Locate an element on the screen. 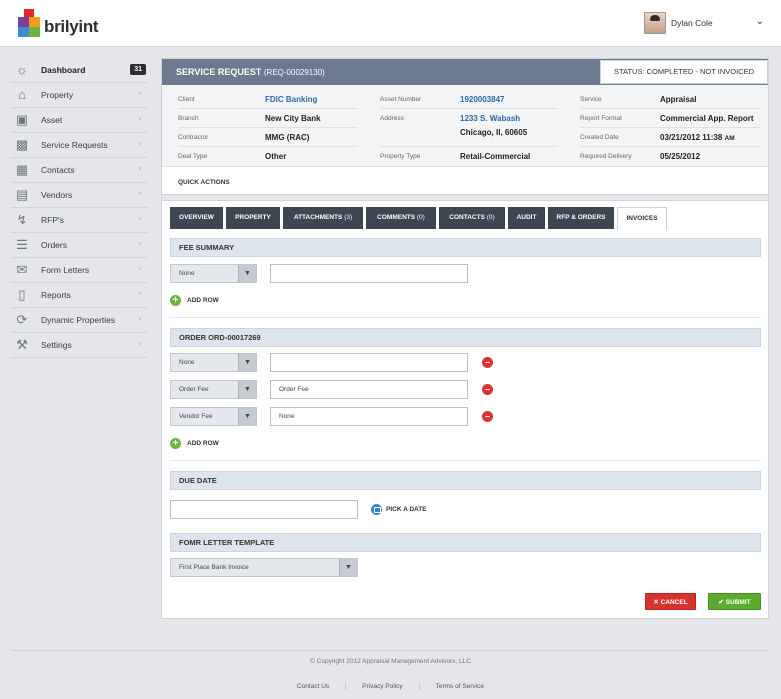  sidebar-item-label: Property is located at coordinates (57, 95).